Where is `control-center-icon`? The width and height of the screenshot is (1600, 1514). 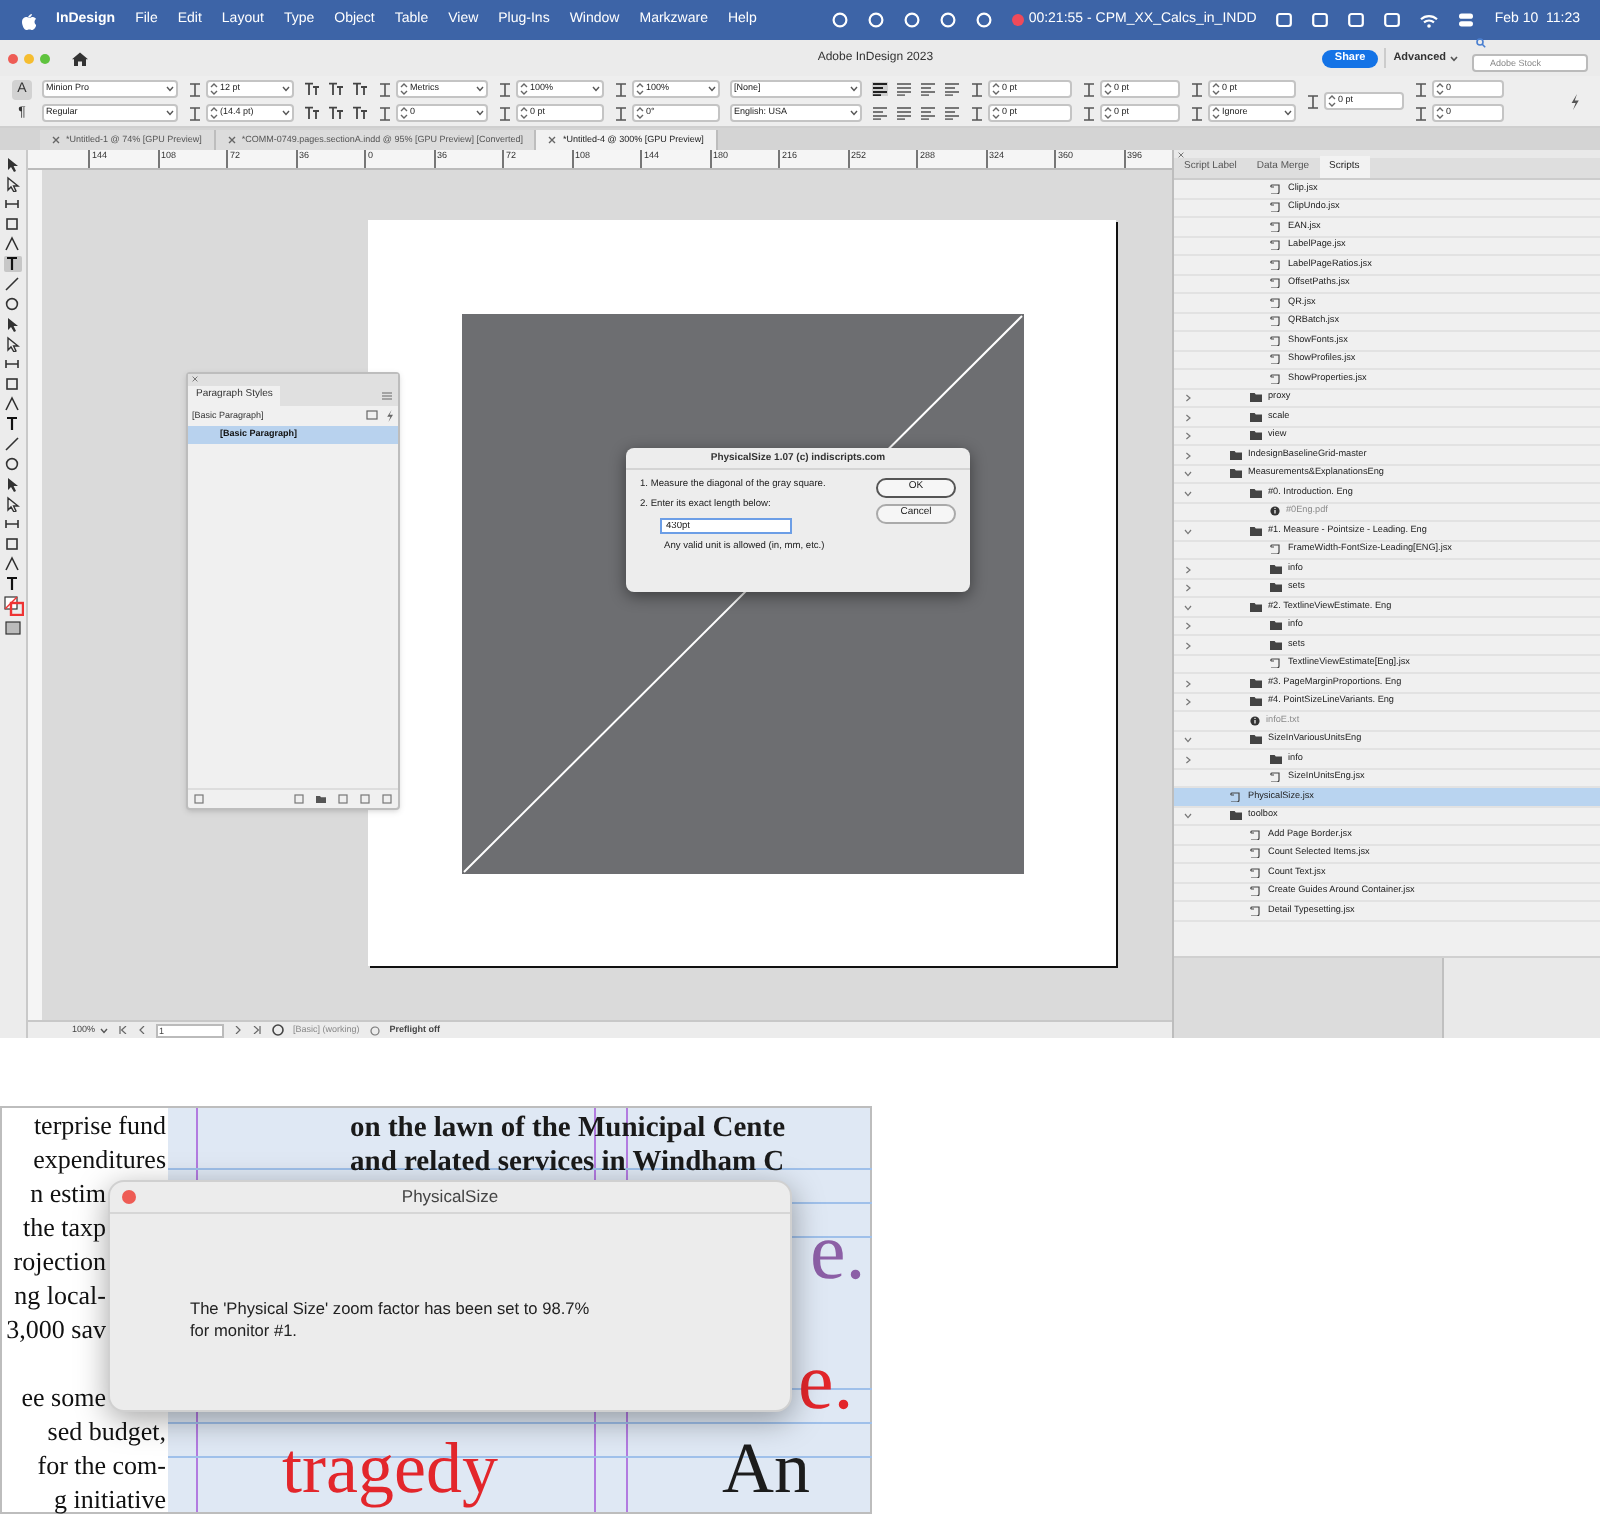 control-center-icon is located at coordinates (1466, 20).